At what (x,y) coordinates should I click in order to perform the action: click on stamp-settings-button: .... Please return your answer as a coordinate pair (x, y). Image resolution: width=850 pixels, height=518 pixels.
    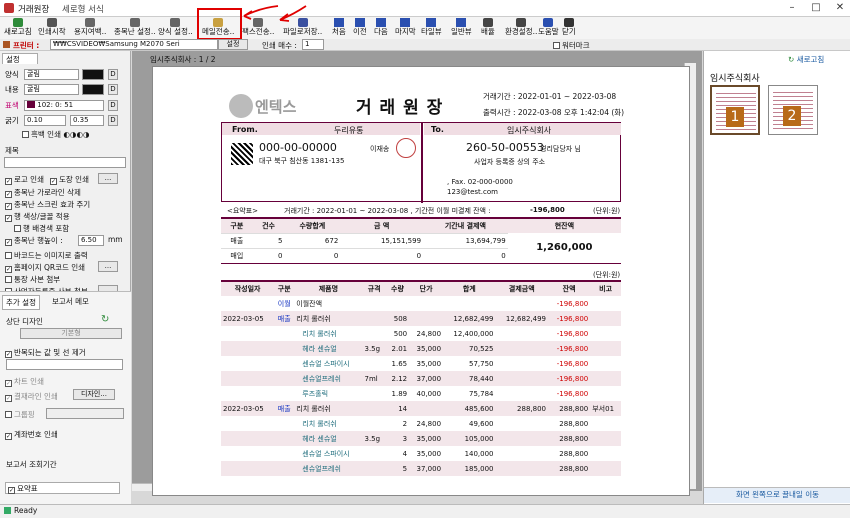
    Looking at the image, I should click on (108, 178).